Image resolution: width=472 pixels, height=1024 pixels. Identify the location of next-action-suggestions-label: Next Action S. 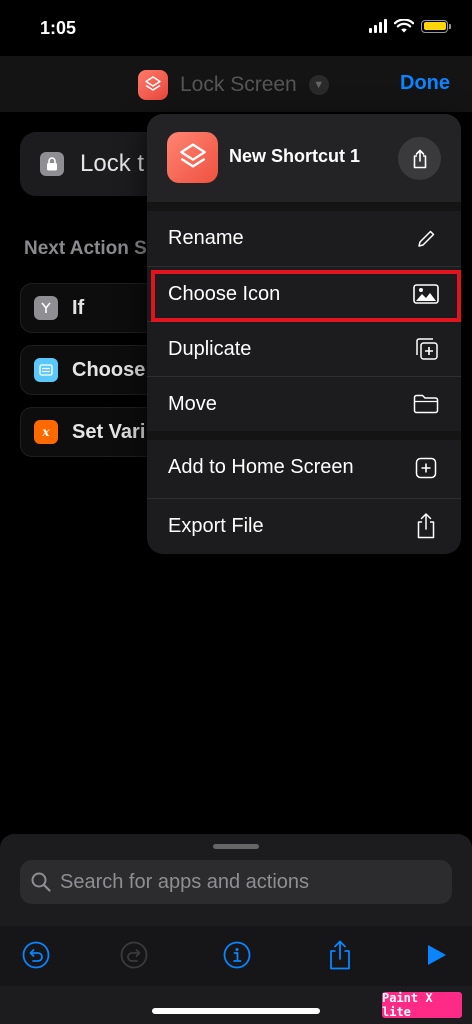
(85, 248).